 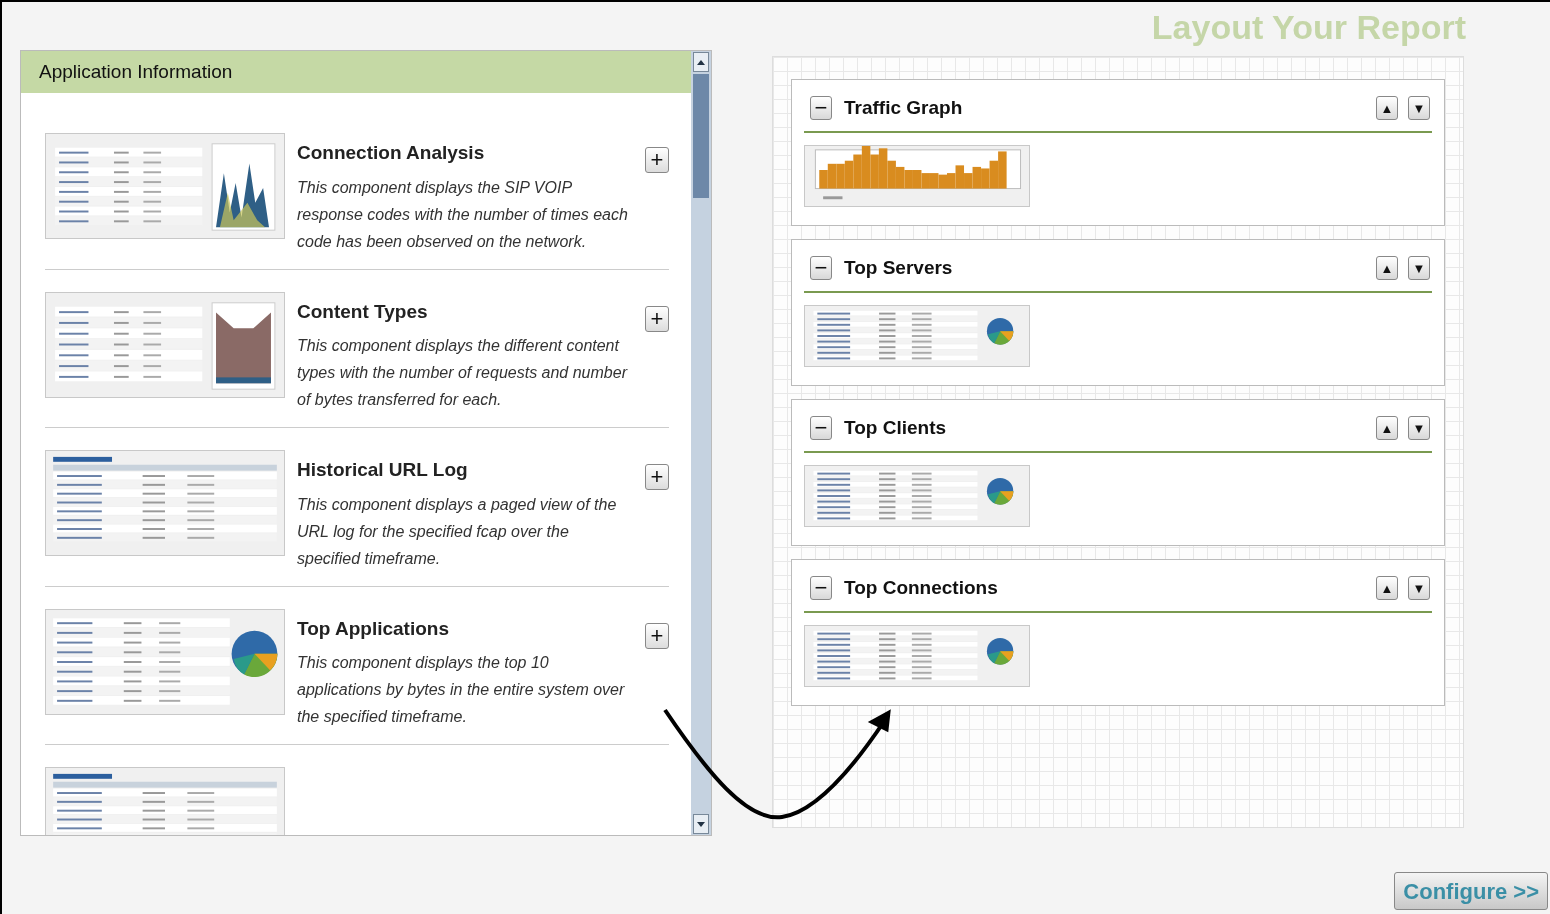 I want to click on component-title: Top Applications, so click(x=373, y=628).